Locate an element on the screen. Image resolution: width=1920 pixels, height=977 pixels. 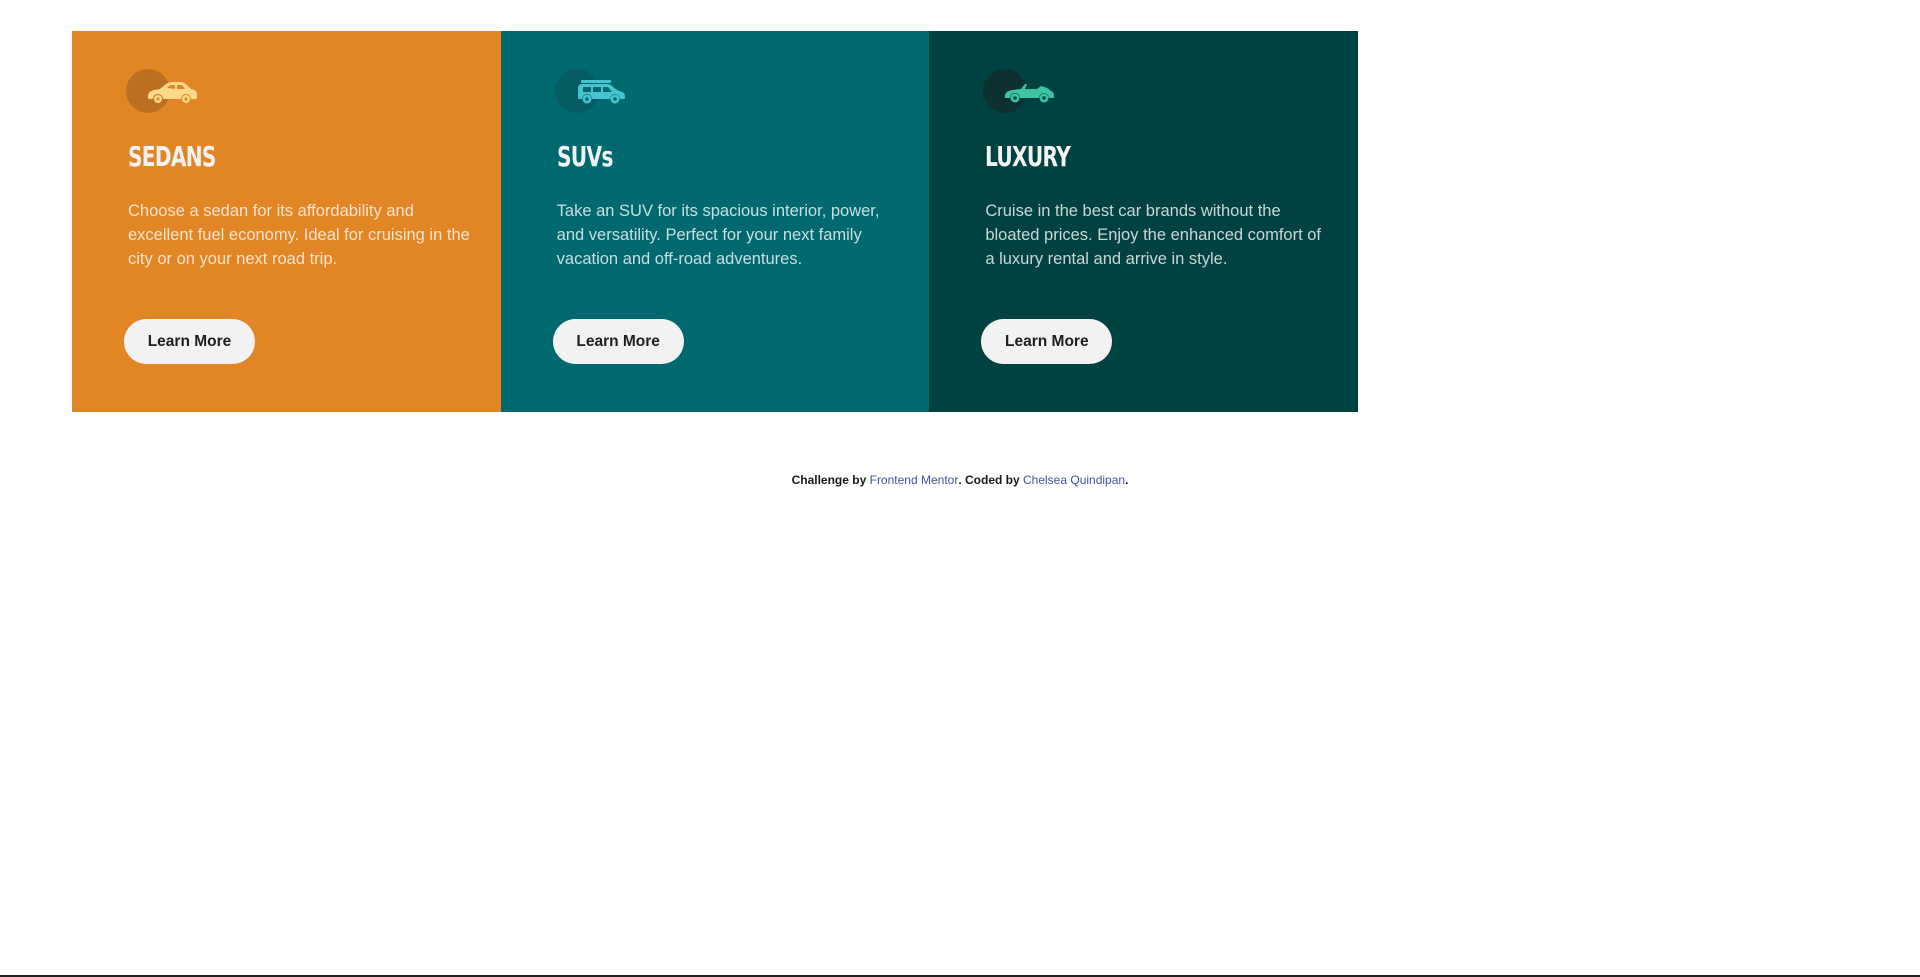
card-title: SUVs is located at coordinates (584, 156).